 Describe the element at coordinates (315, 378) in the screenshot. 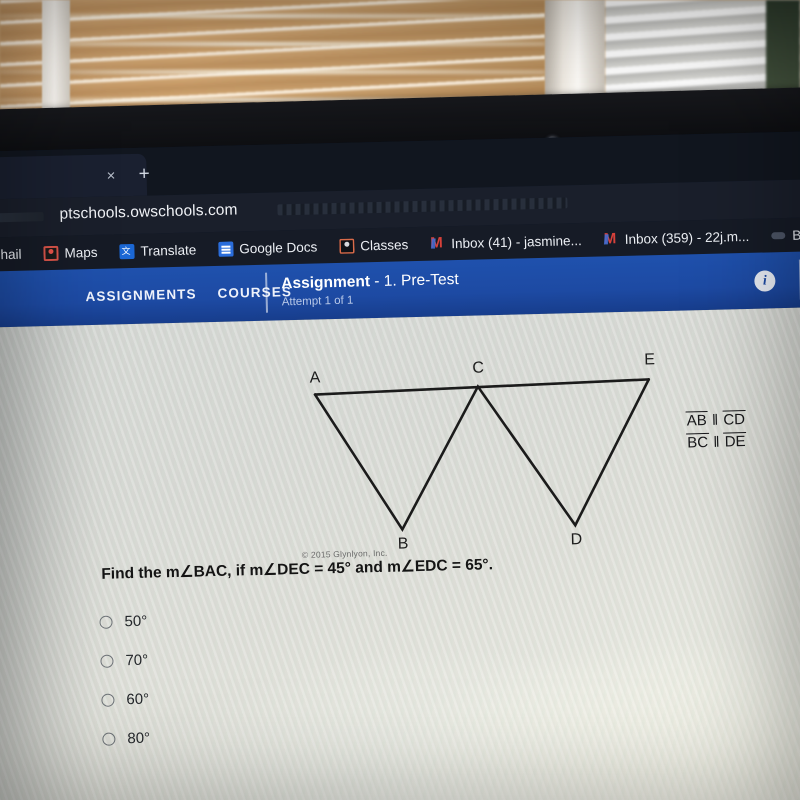

I see `vertex-label-A: A` at that location.